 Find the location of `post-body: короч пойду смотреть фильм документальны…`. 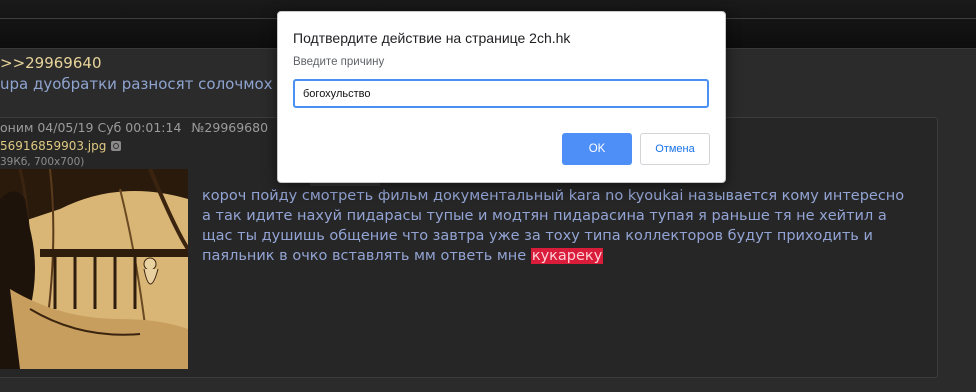

post-body: короч пойду смотреть фильм документальны… is located at coordinates (557, 226).